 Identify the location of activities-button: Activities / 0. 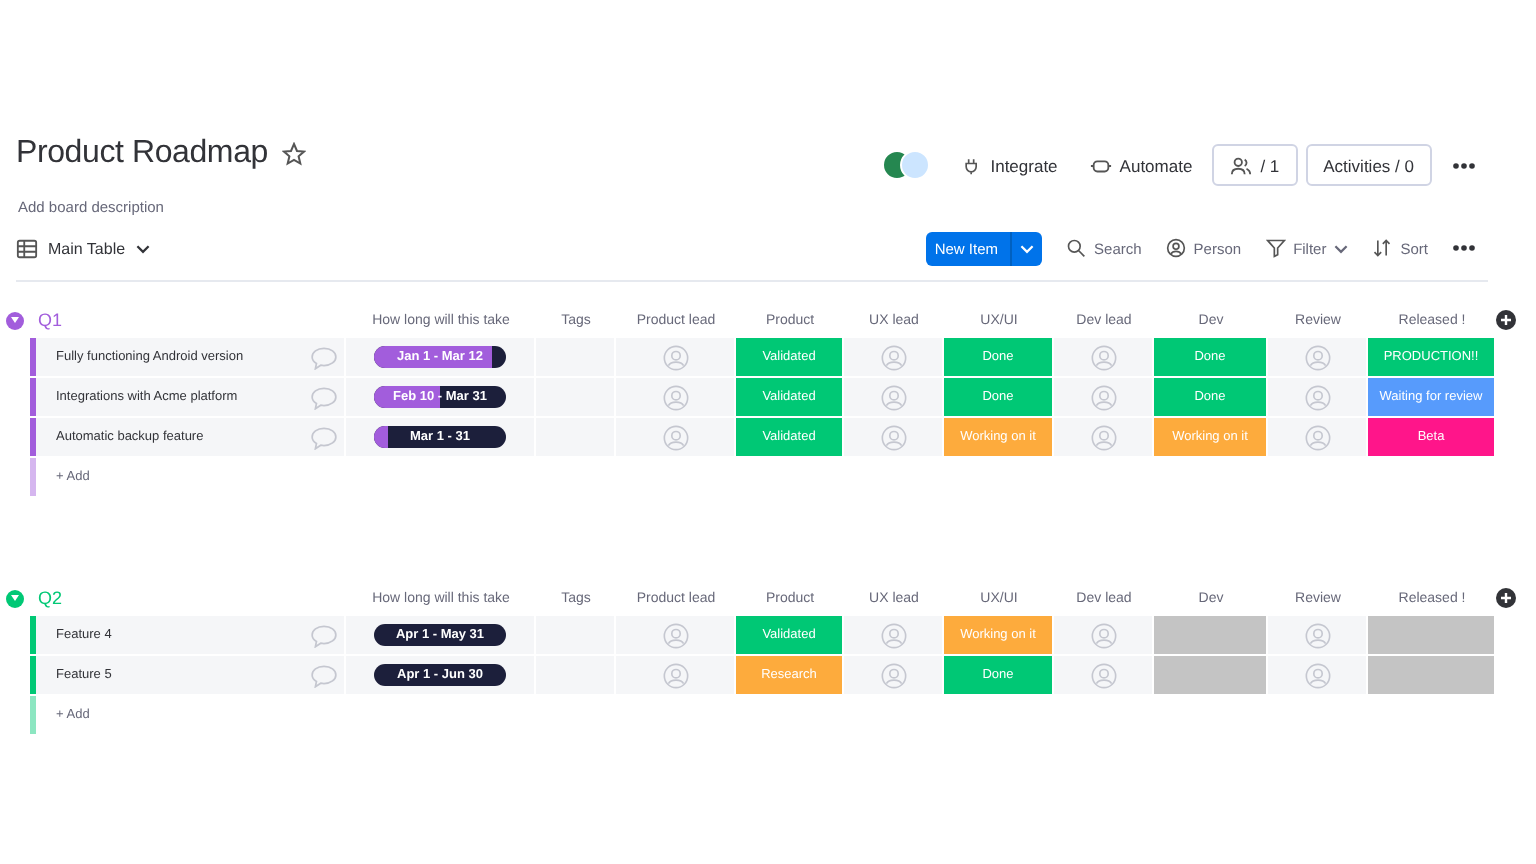
(1368, 165).